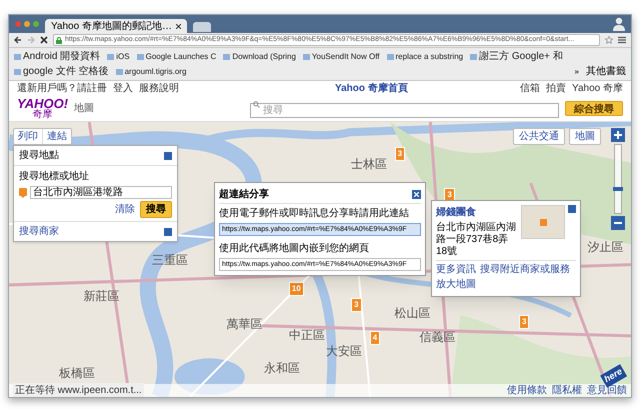 The width and height of the screenshot is (640, 410). Describe the element at coordinates (39, 231) in the screenshot. I see `business-search-link: 搜尋商家` at that location.